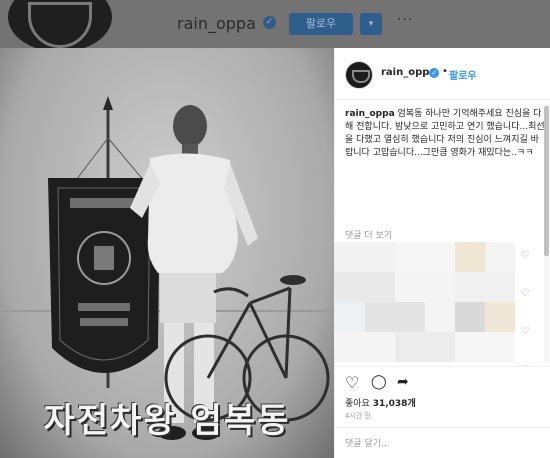 The height and width of the screenshot is (458, 550). I want to click on like-heart-icon: ♡, so click(352, 382).